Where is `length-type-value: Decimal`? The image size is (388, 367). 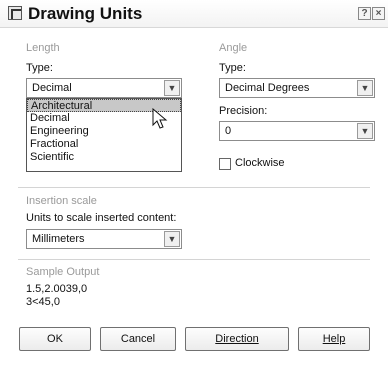 length-type-value: Decimal is located at coordinates (52, 88).